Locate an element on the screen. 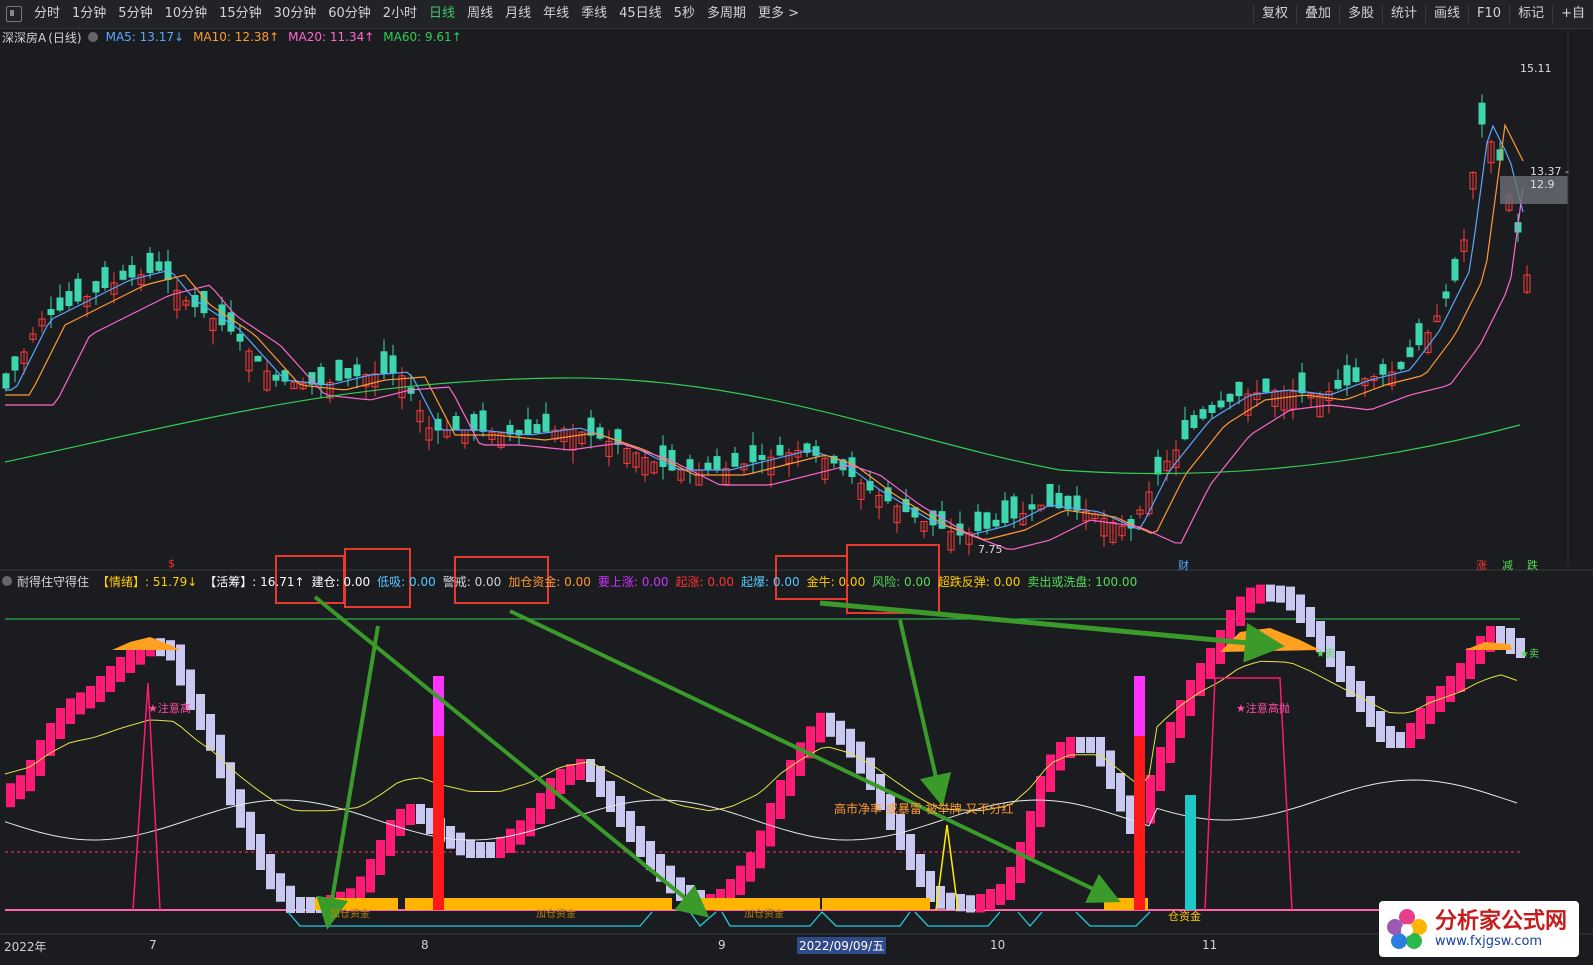 This screenshot has width=1593, height=965. price-low-label: 7.75 is located at coordinates (990, 549).